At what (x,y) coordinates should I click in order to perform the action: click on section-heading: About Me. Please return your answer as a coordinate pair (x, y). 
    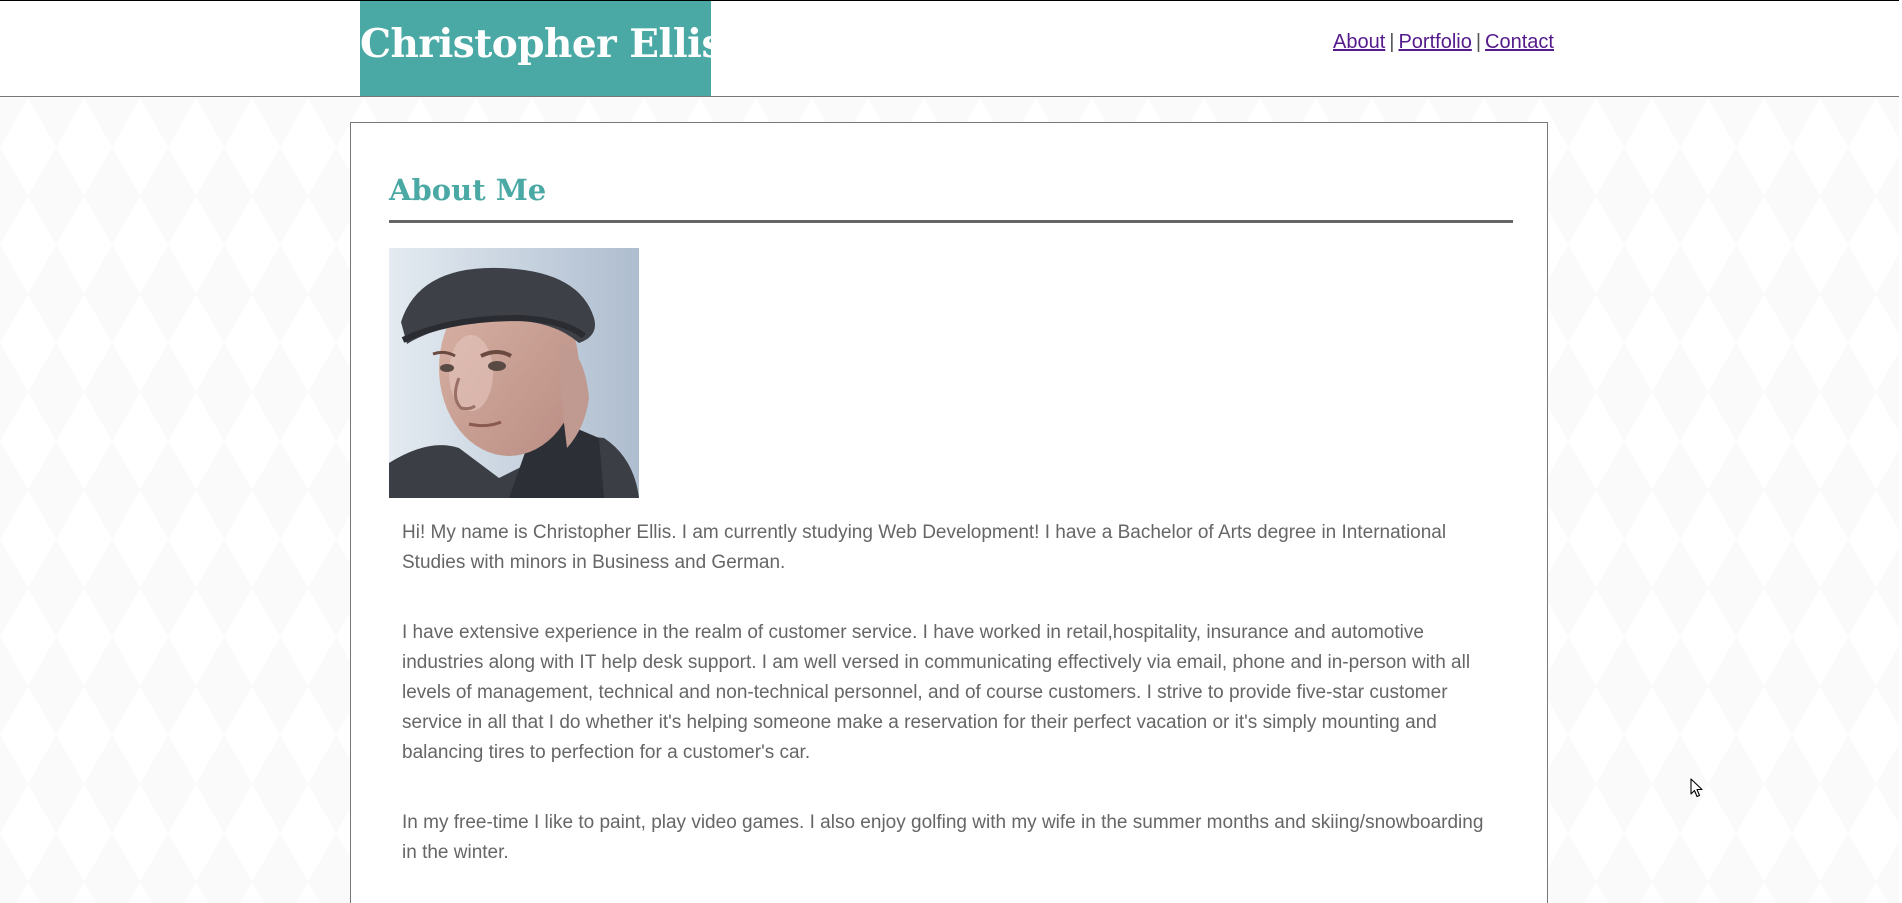
    Looking at the image, I should click on (468, 190).